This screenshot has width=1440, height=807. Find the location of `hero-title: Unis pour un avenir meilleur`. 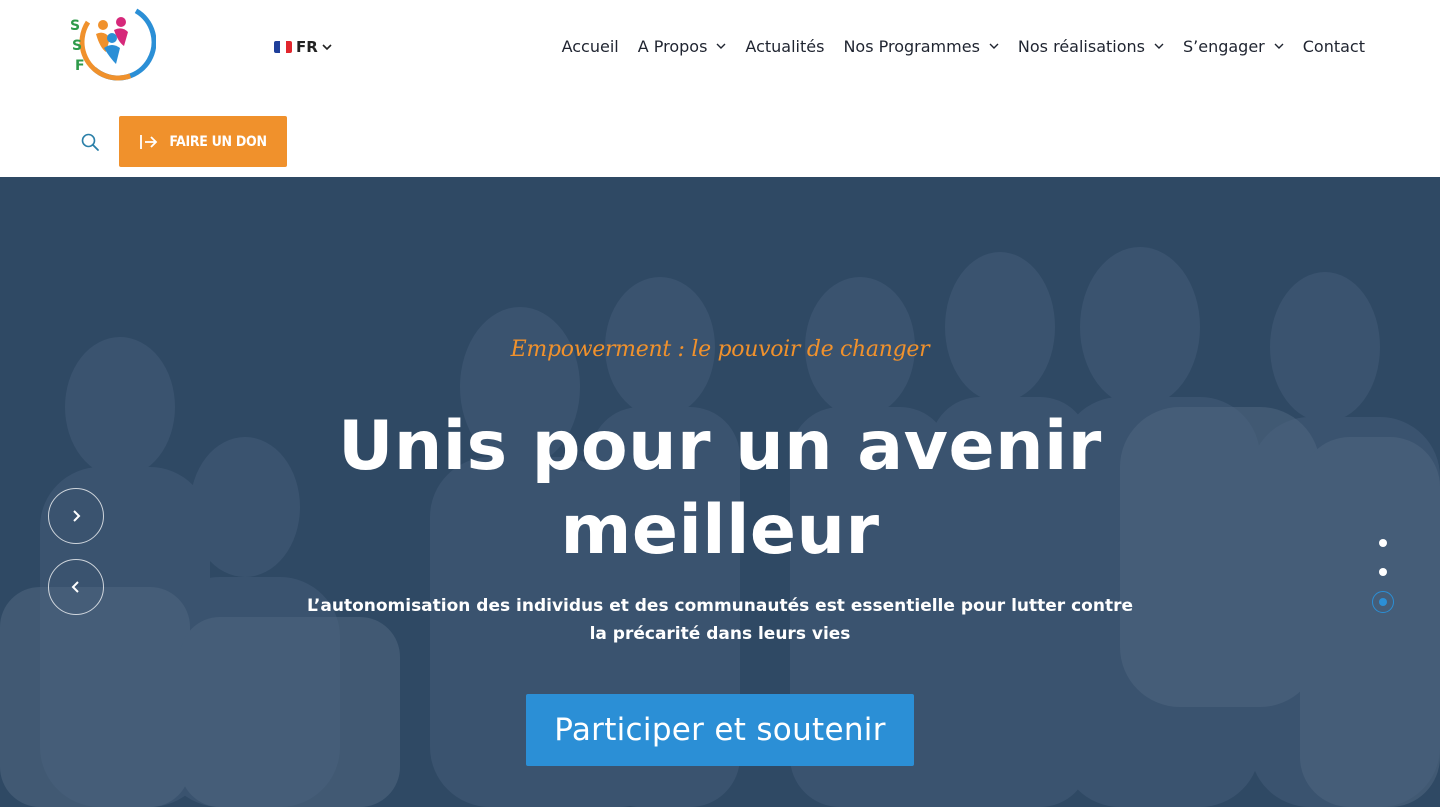

hero-title: Unis pour un avenir meilleur is located at coordinates (720, 488).